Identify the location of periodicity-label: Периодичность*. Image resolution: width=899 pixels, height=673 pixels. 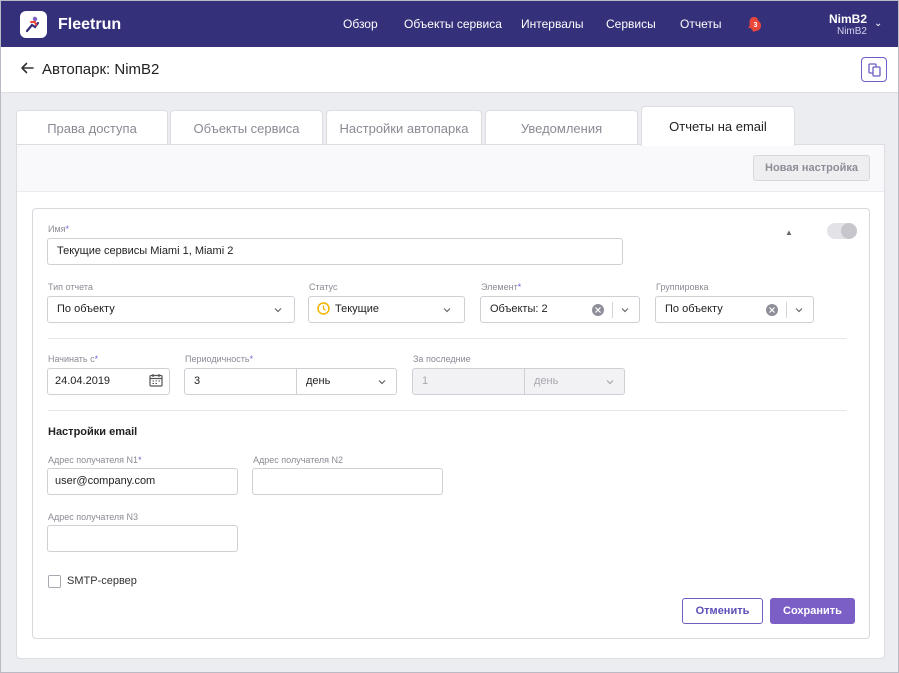
(219, 359).